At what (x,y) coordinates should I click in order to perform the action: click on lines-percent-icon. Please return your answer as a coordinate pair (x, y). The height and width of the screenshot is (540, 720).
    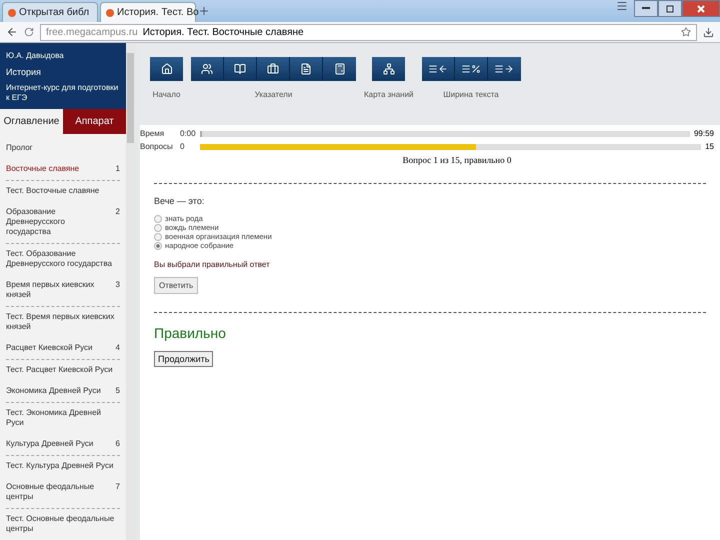
    Looking at the image, I should click on (470, 69).